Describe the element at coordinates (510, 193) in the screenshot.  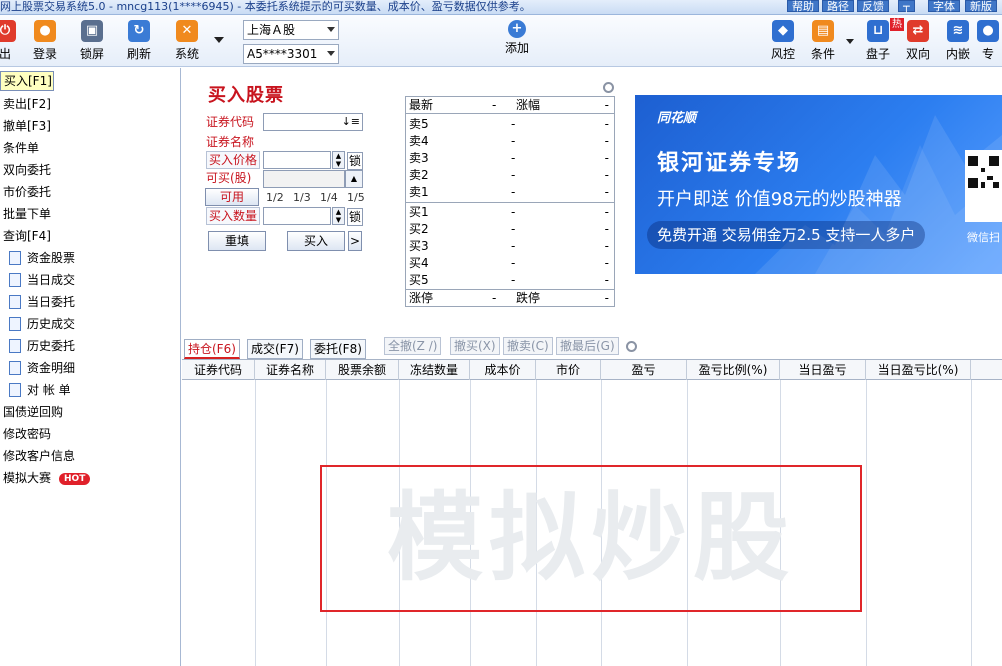
I see `quote-row: 卖1 - -` at that location.